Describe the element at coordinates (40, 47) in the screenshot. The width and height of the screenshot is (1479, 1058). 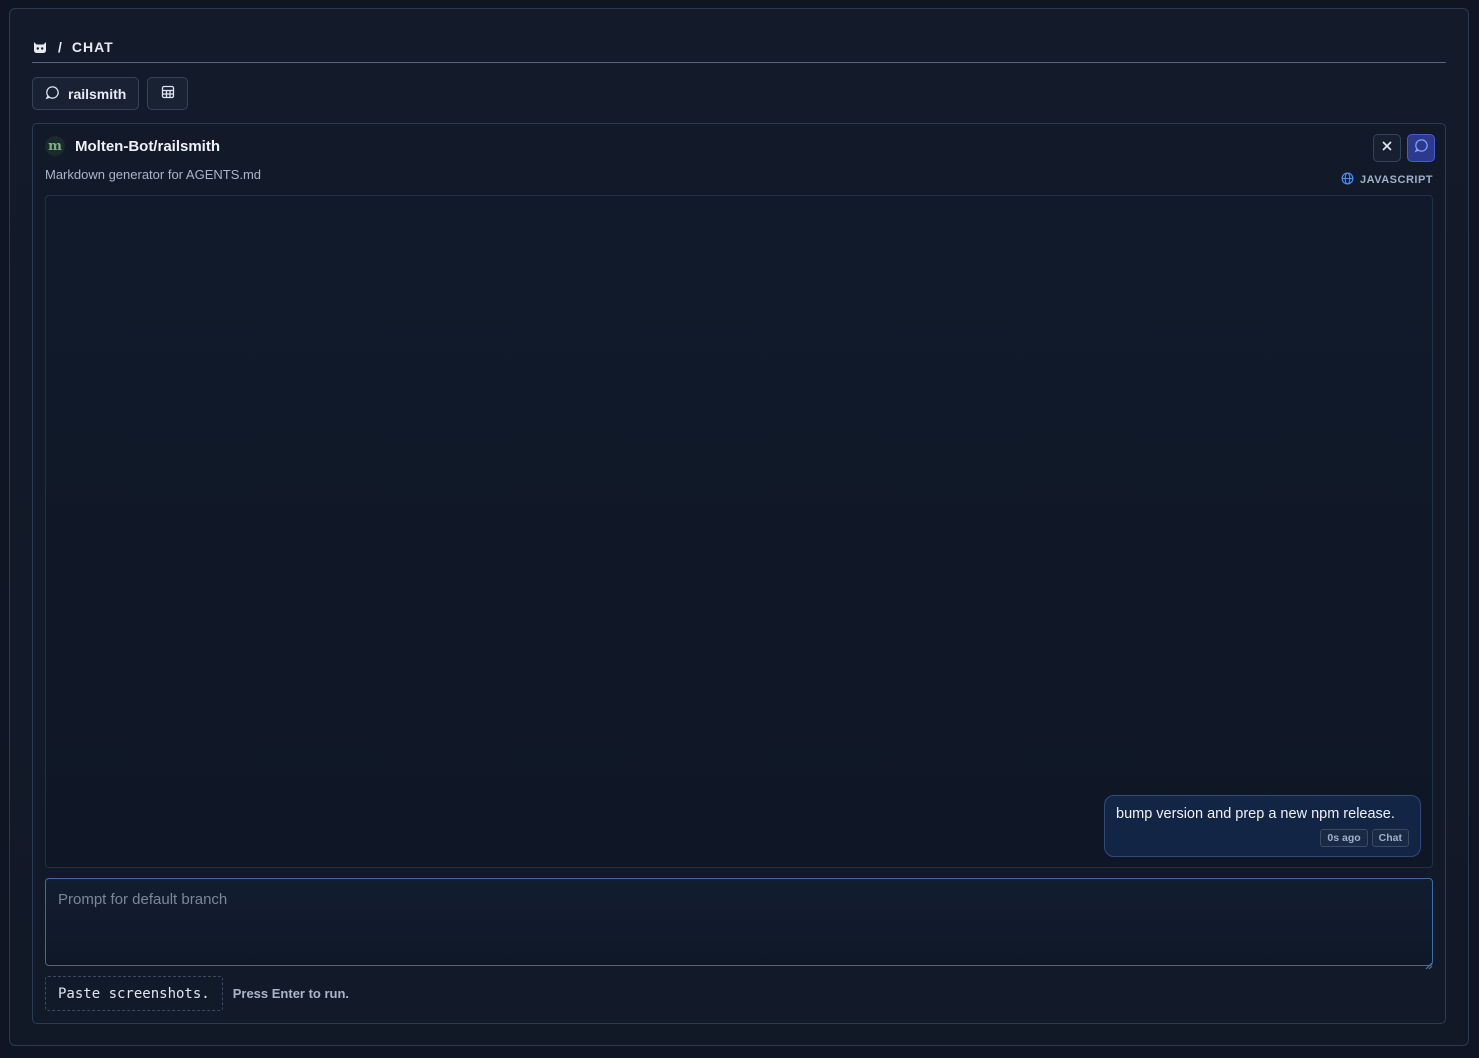
I see `github-cat-icon` at that location.